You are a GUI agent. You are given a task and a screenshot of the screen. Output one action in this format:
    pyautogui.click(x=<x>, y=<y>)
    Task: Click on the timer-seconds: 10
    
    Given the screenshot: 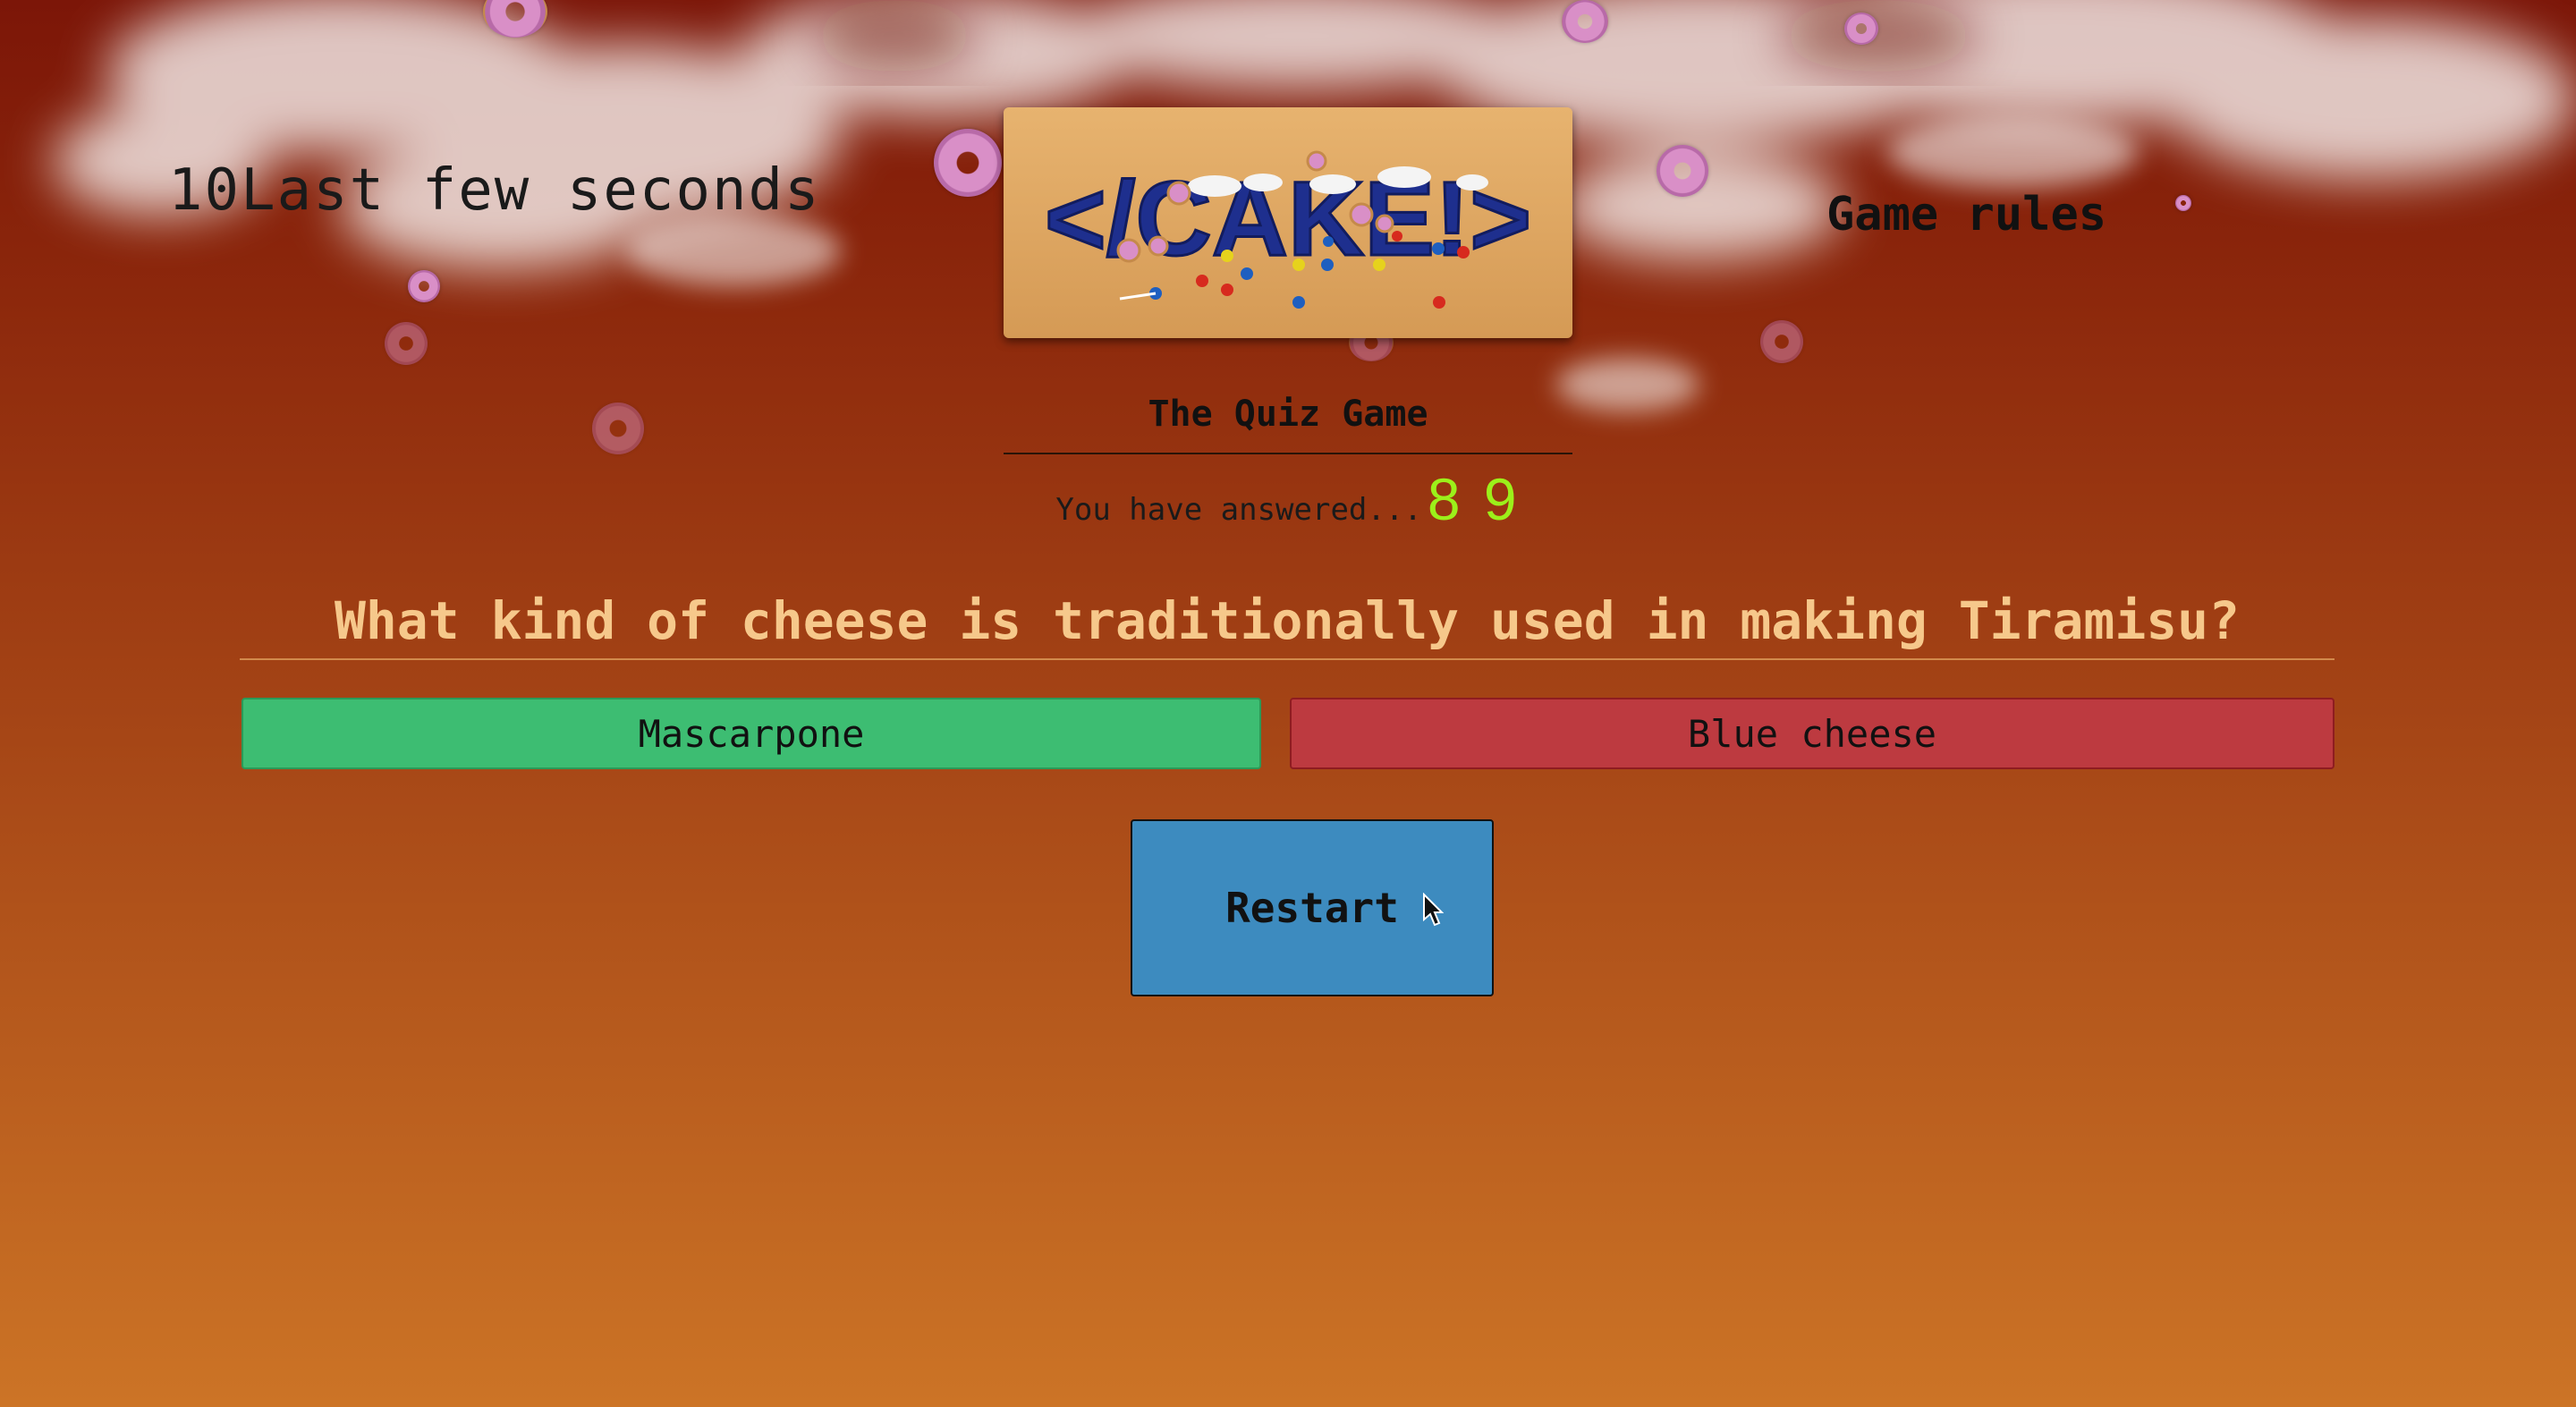 What is the action you would take?
    pyautogui.click(x=205, y=190)
    